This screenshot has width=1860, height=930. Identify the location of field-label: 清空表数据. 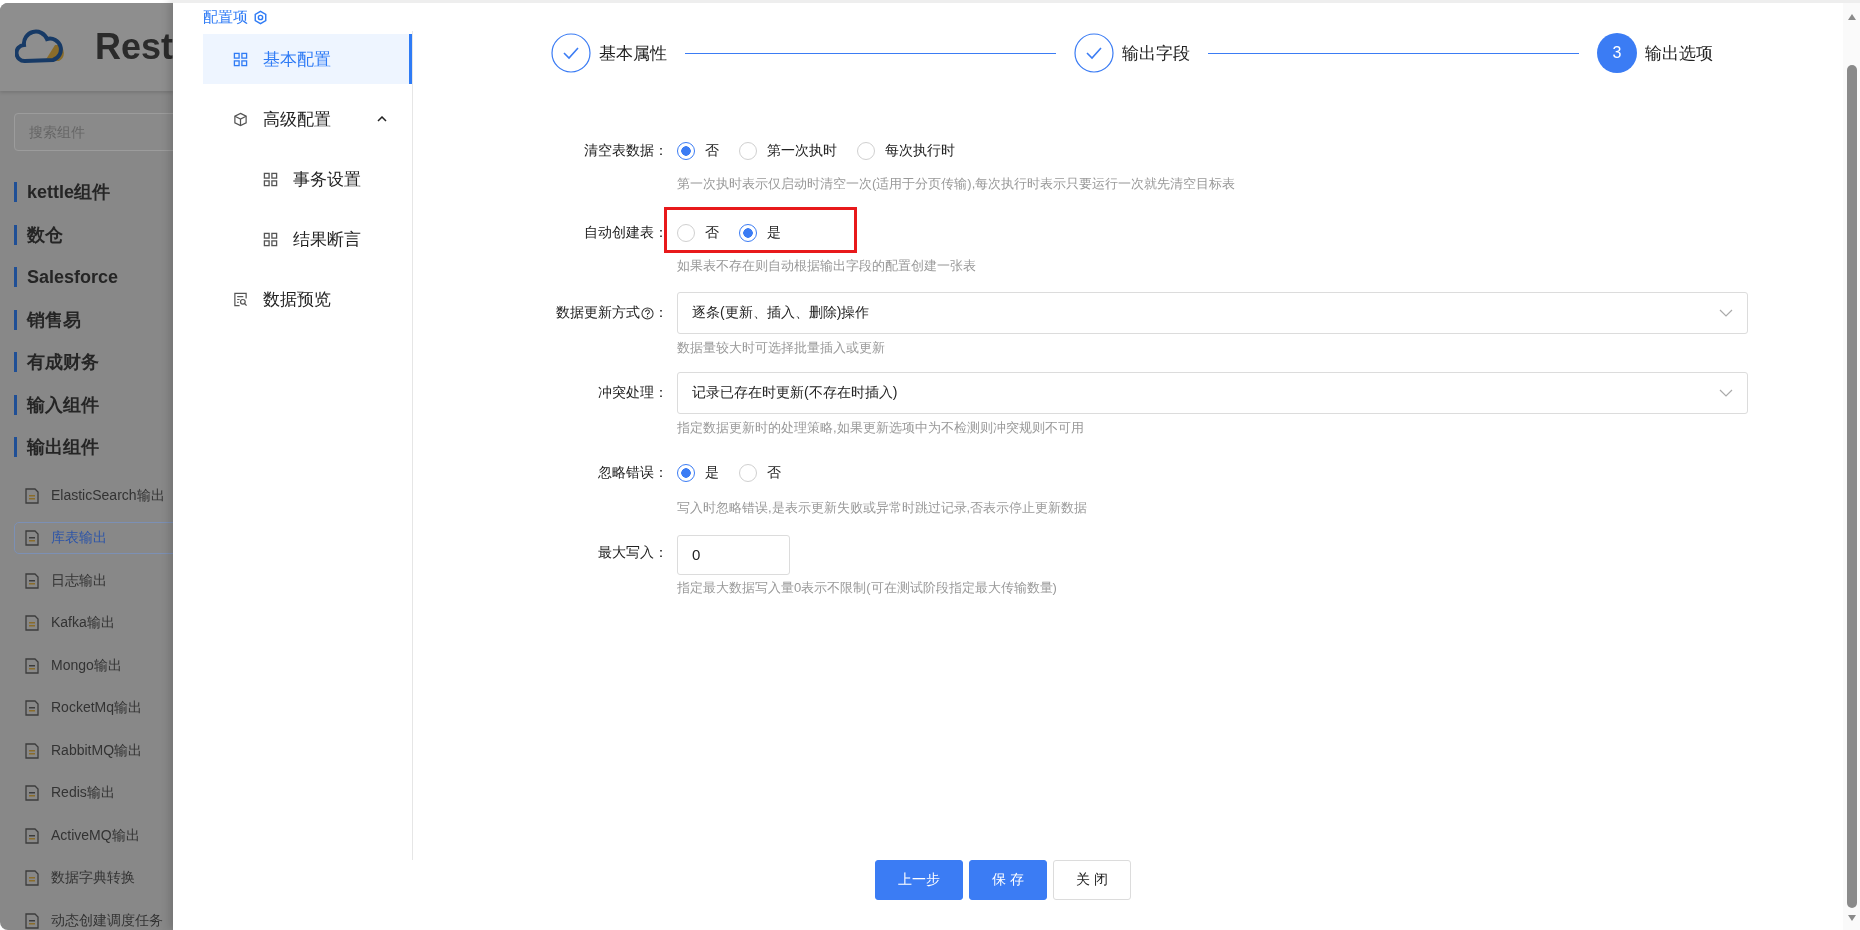
(619, 151).